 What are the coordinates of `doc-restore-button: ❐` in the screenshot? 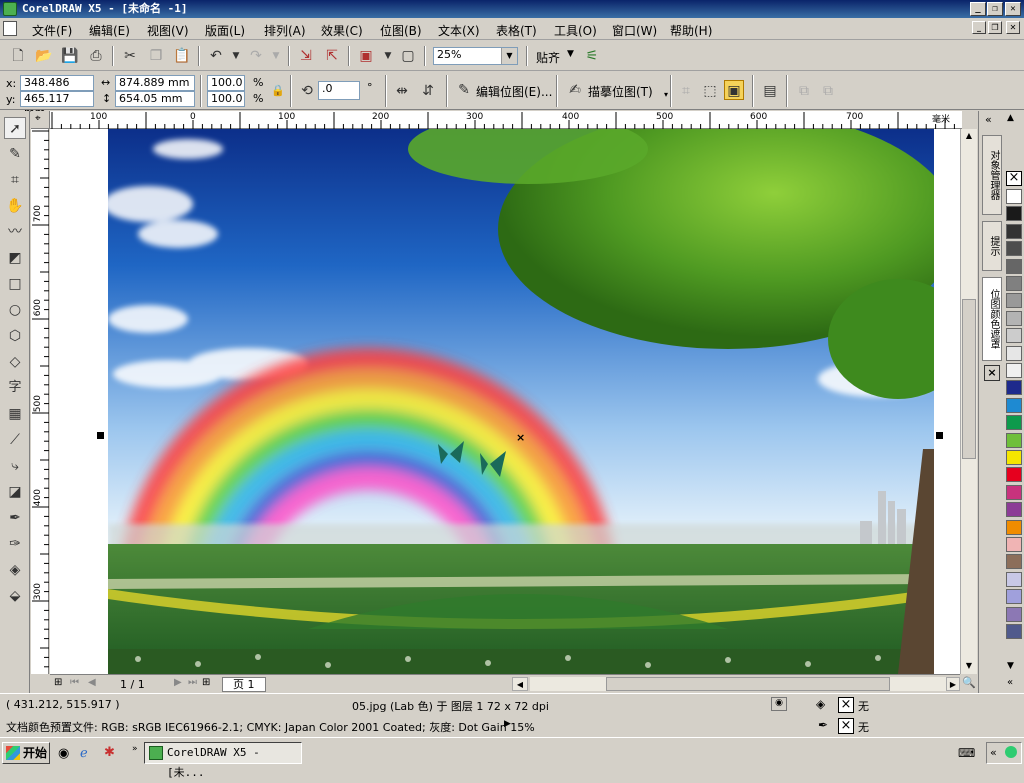 It's located at (995, 27).